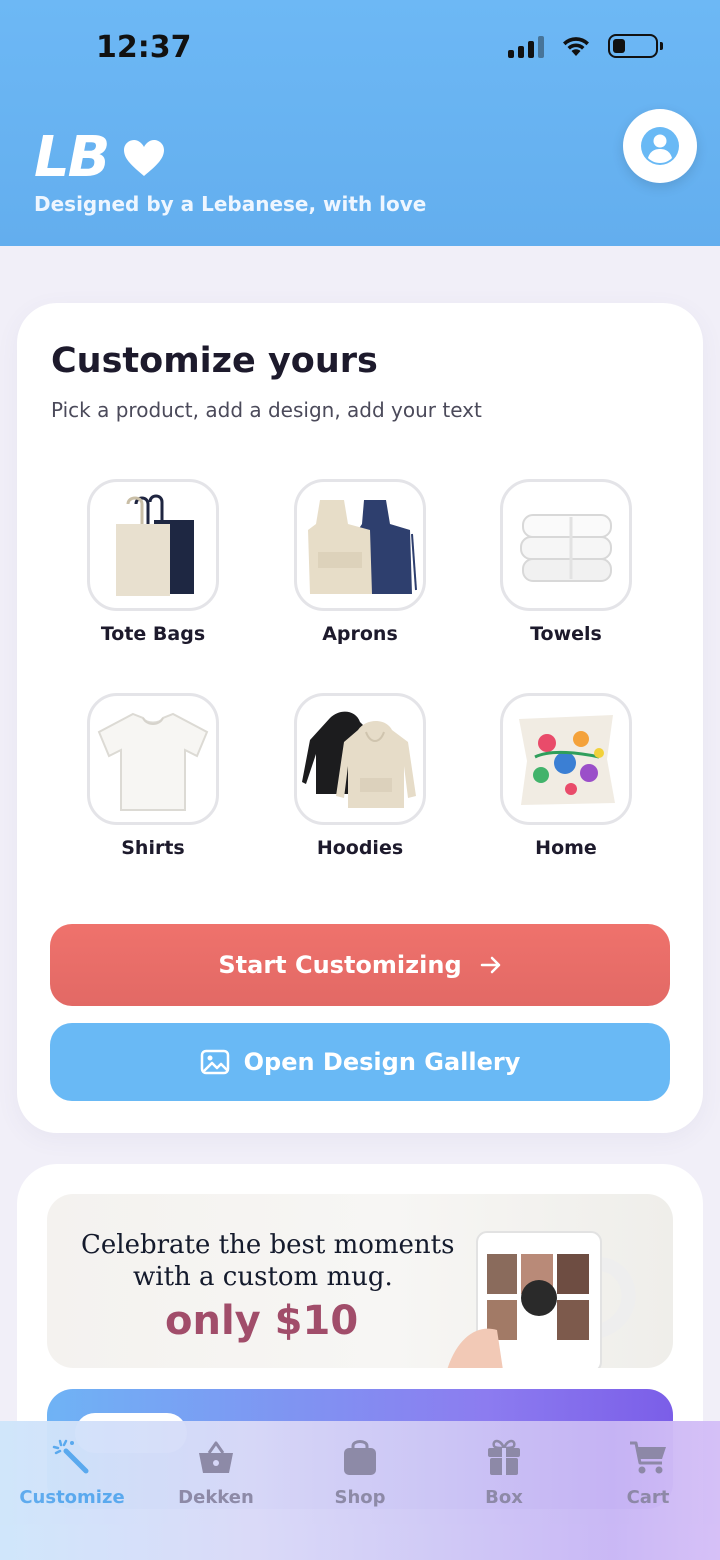  I want to click on open-design-gallery-button: Open Design Gallery, so click(360, 1062).